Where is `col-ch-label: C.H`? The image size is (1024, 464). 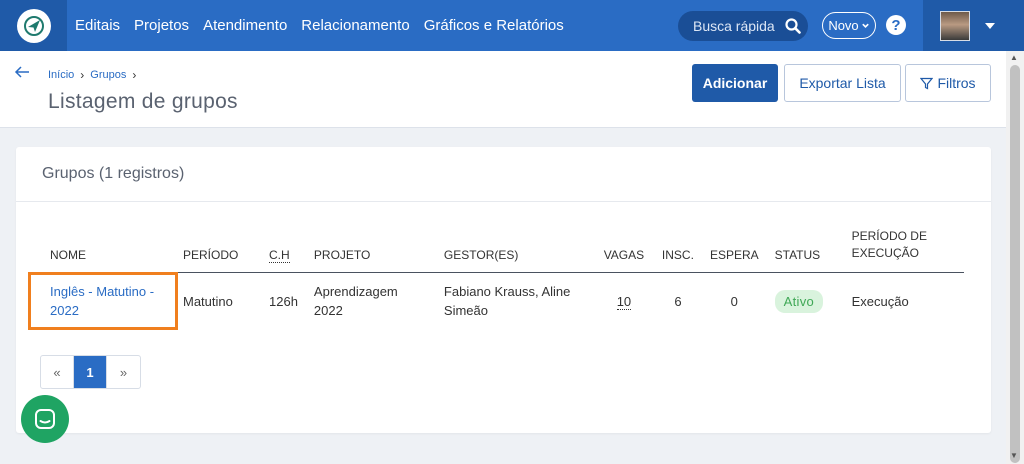 col-ch-label: C.H is located at coordinates (279, 255).